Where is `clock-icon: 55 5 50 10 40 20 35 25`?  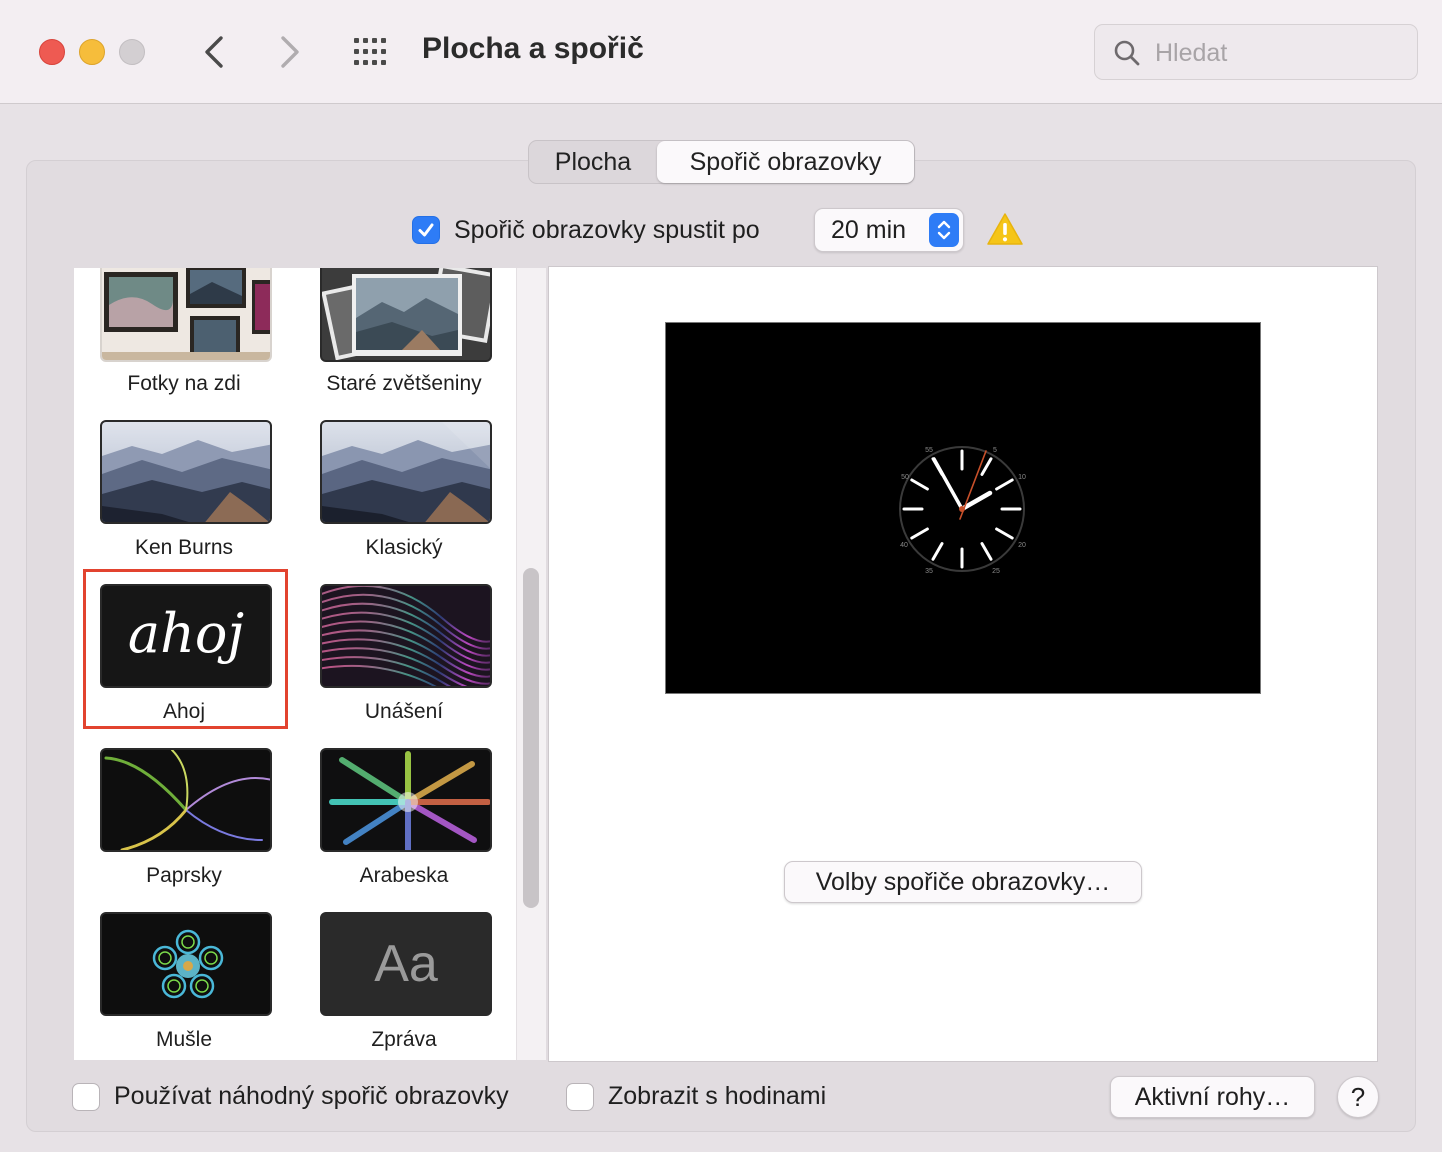 clock-icon: 55 5 50 10 40 20 35 25 is located at coordinates (962, 510).